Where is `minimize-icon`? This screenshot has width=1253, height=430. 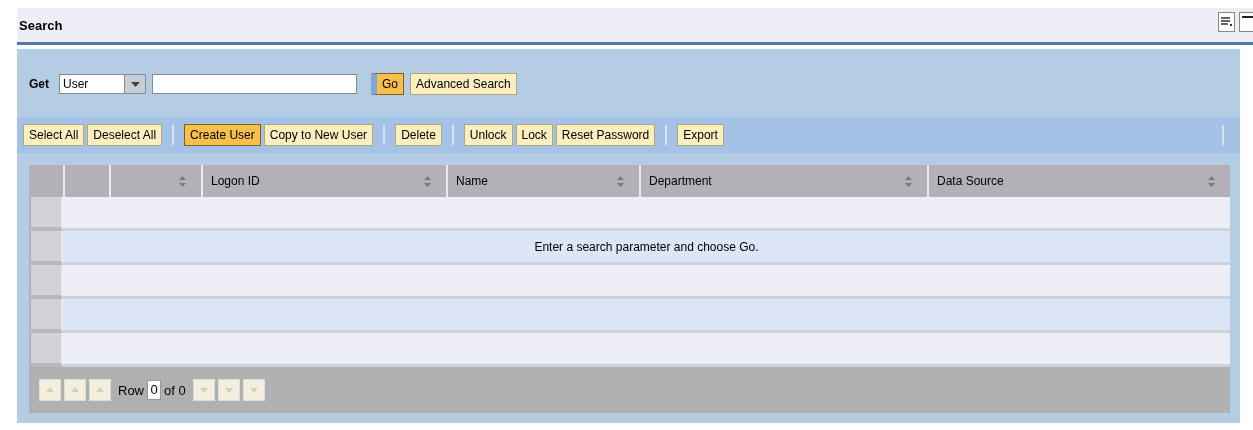
minimize-icon is located at coordinates (1246, 22).